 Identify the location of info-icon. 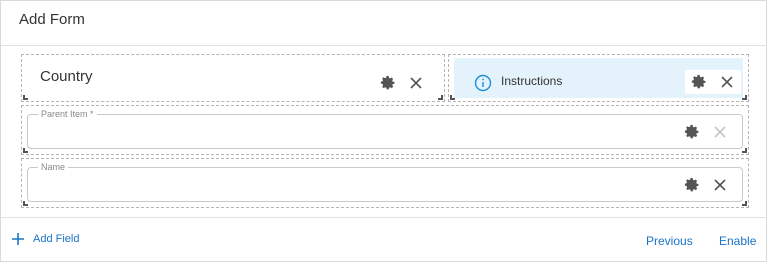
(483, 83).